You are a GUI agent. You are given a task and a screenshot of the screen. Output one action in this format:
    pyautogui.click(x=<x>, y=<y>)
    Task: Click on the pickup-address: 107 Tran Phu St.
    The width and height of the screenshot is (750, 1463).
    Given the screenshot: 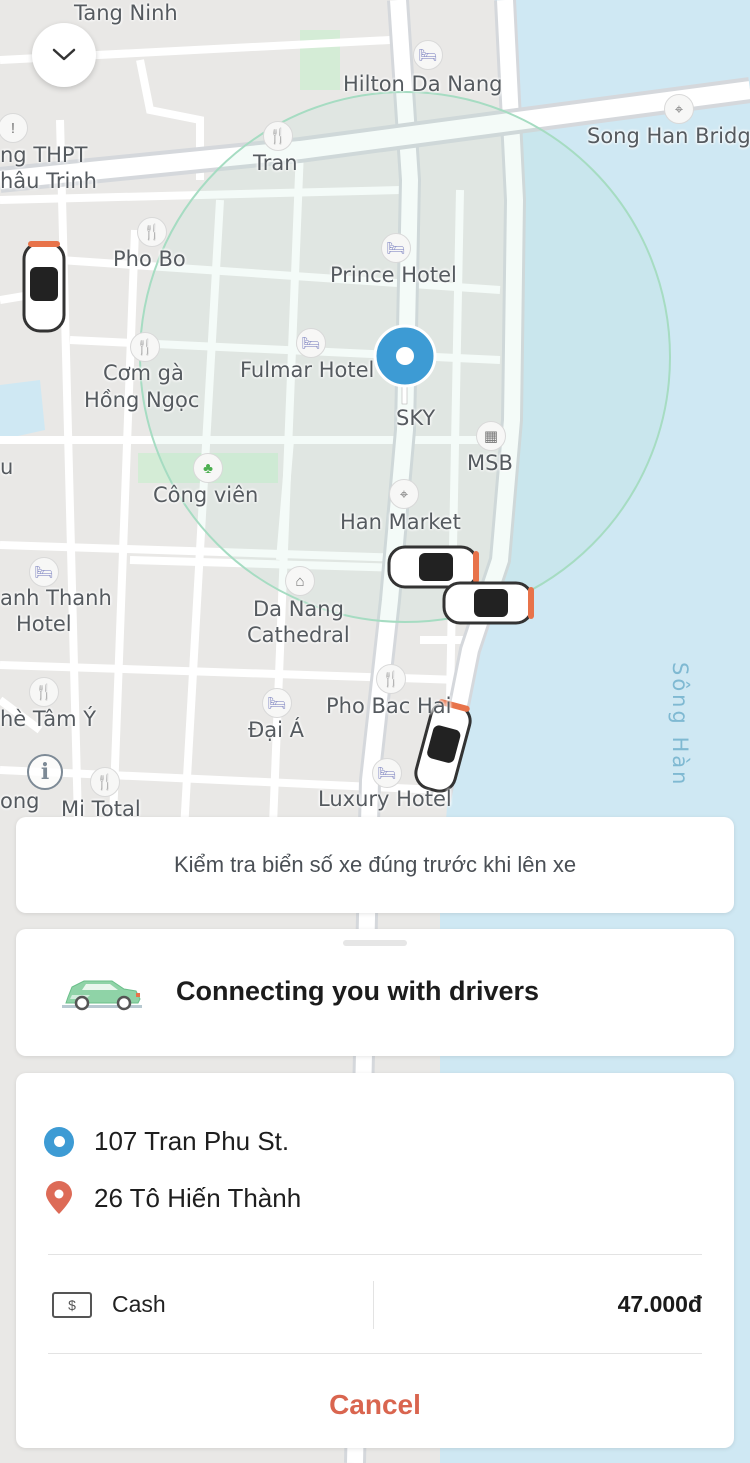 What is the action you would take?
    pyautogui.click(x=192, y=1141)
    